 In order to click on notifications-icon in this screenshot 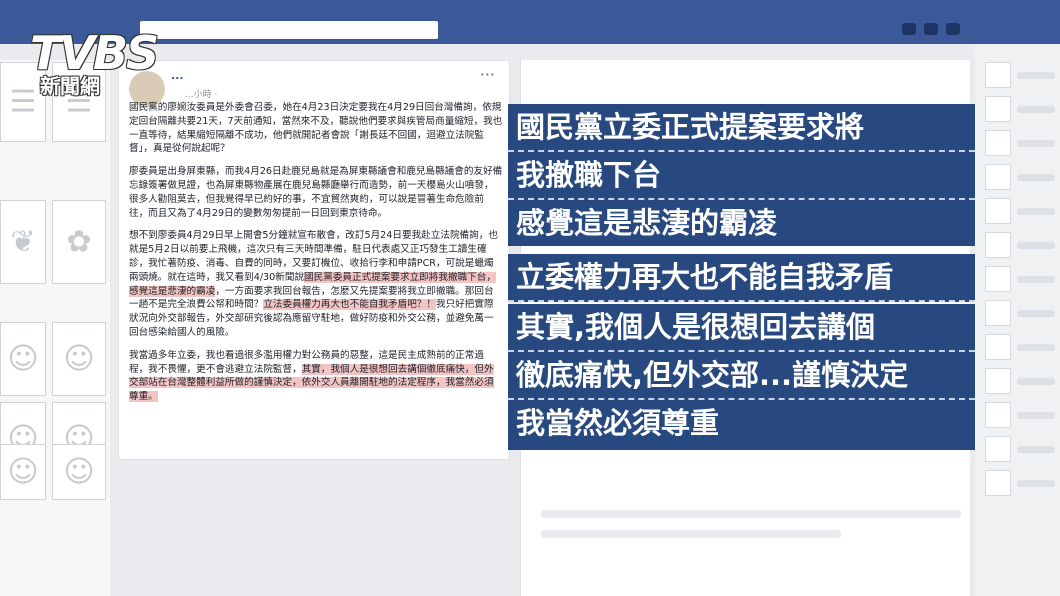, I will do `click(953, 29)`.